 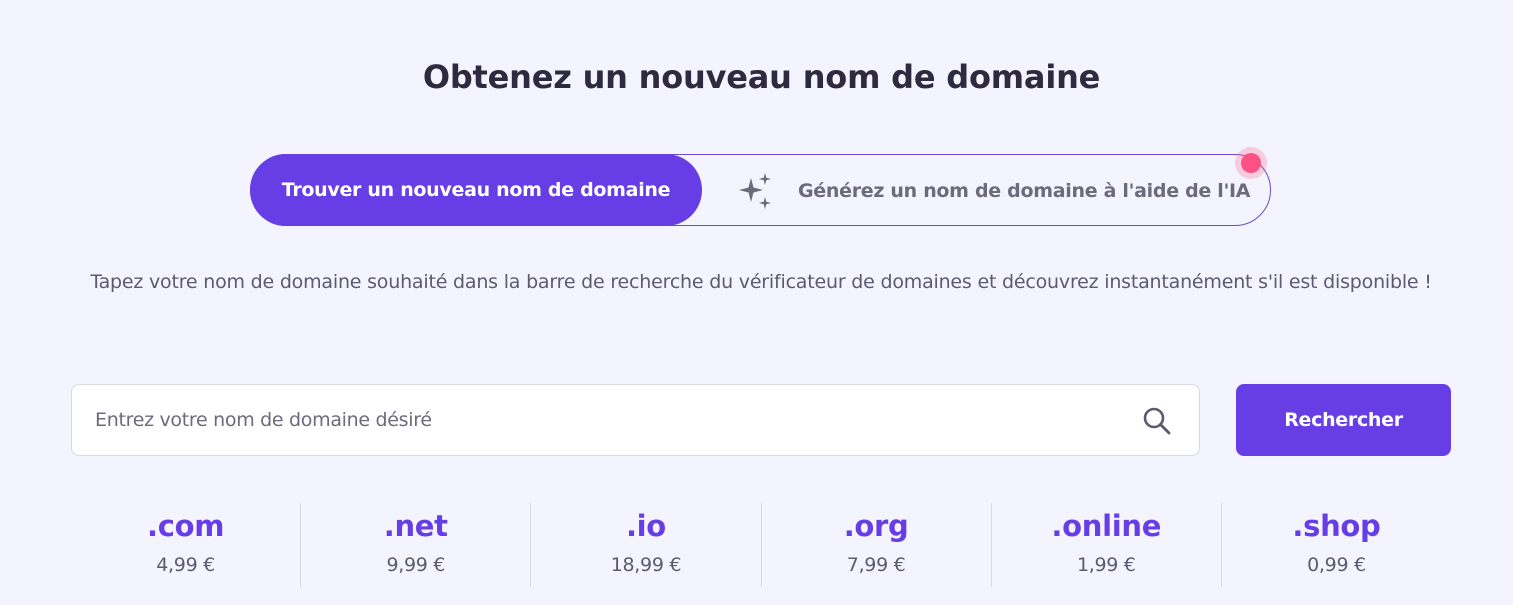 What do you see at coordinates (1106, 526) in the screenshot?
I see `tld-extension: .online` at bounding box center [1106, 526].